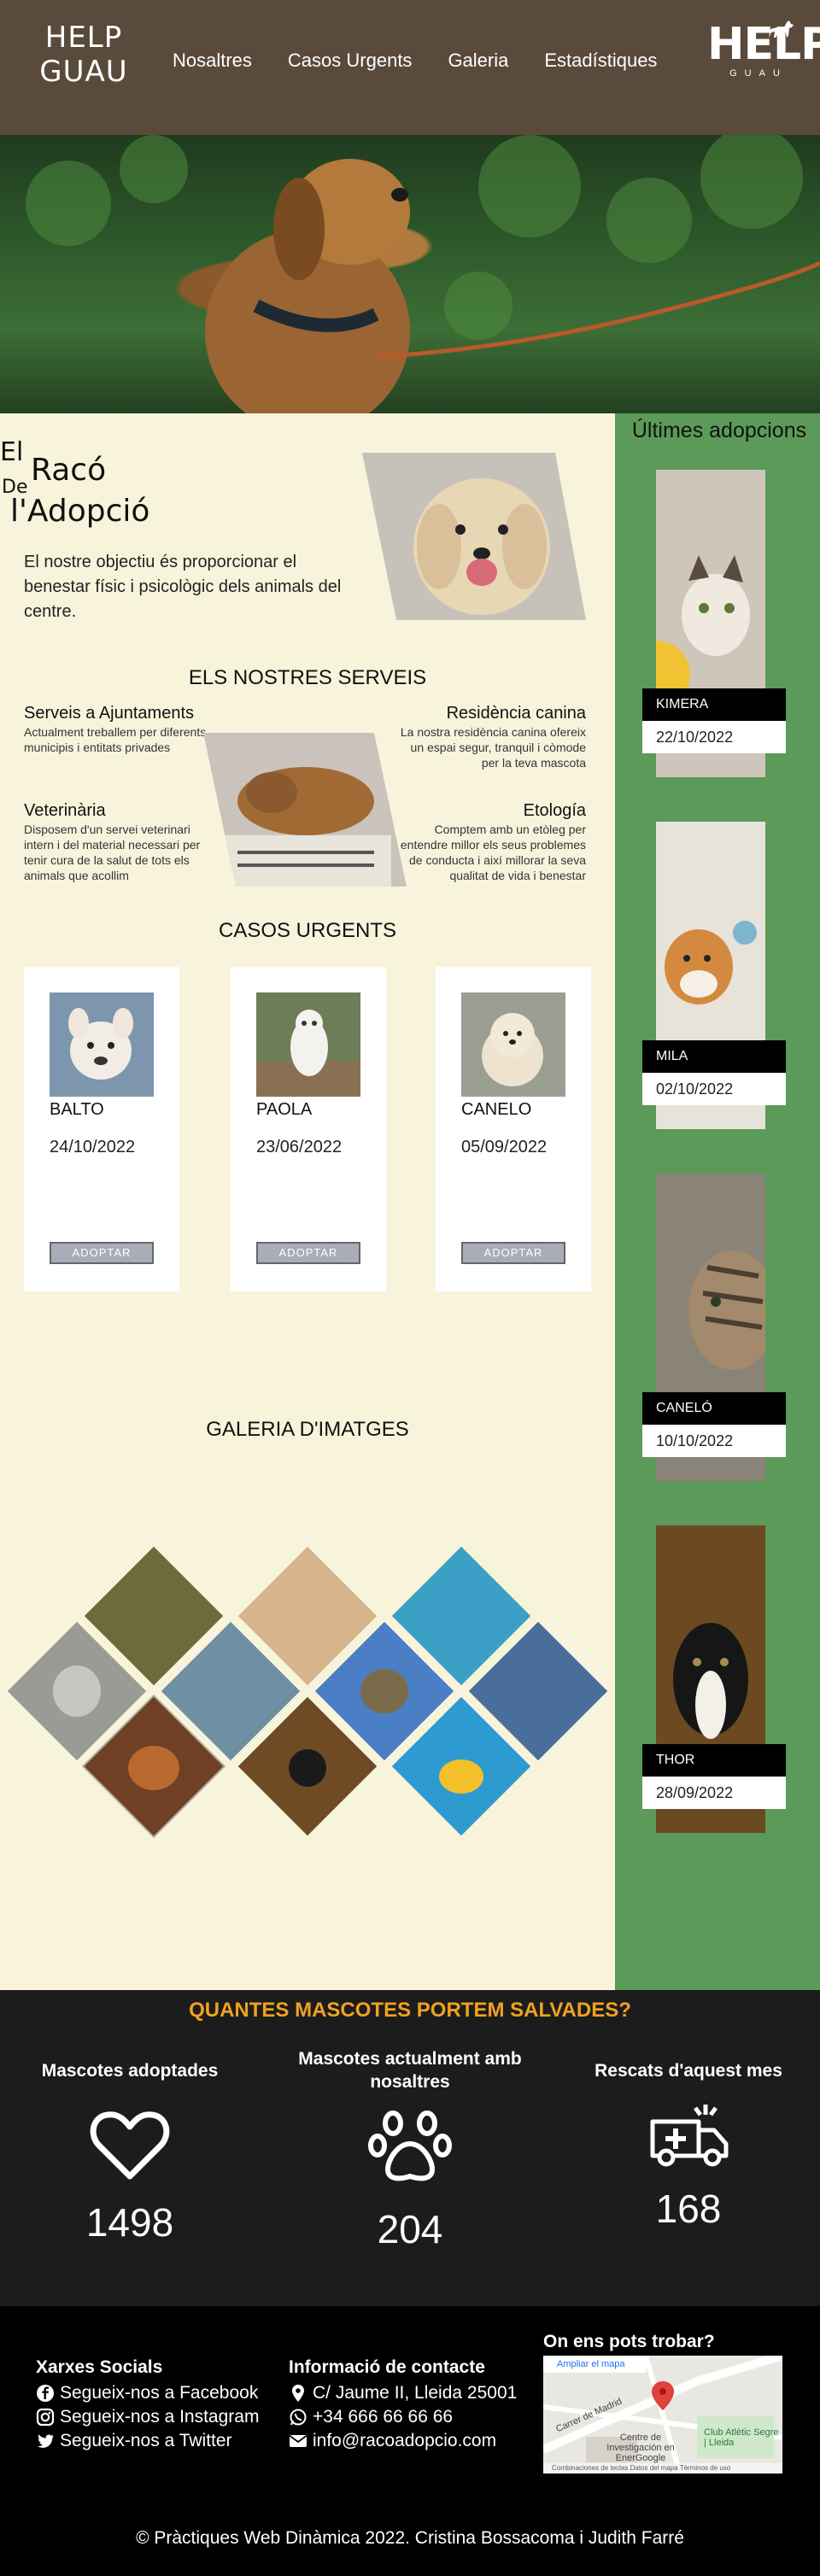  I want to click on site-logo: HELP GUAU, so click(84, 54).